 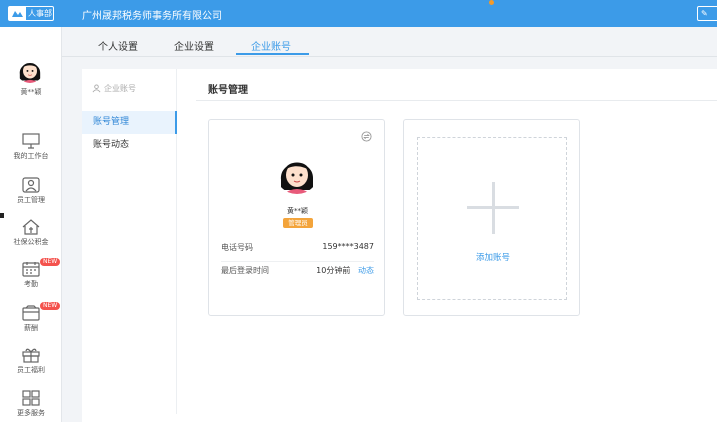 I want to click on tab-enterprise-account: 企业账号, so click(x=271, y=45).